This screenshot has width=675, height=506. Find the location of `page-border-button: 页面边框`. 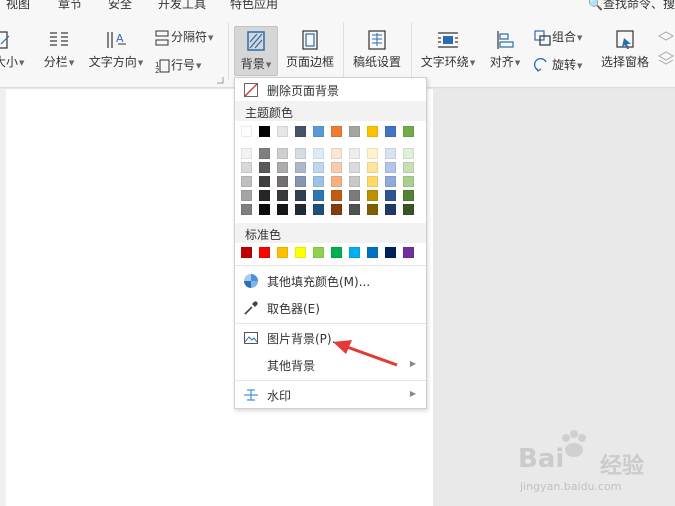

page-border-button: 页面边框 is located at coordinates (310, 50).